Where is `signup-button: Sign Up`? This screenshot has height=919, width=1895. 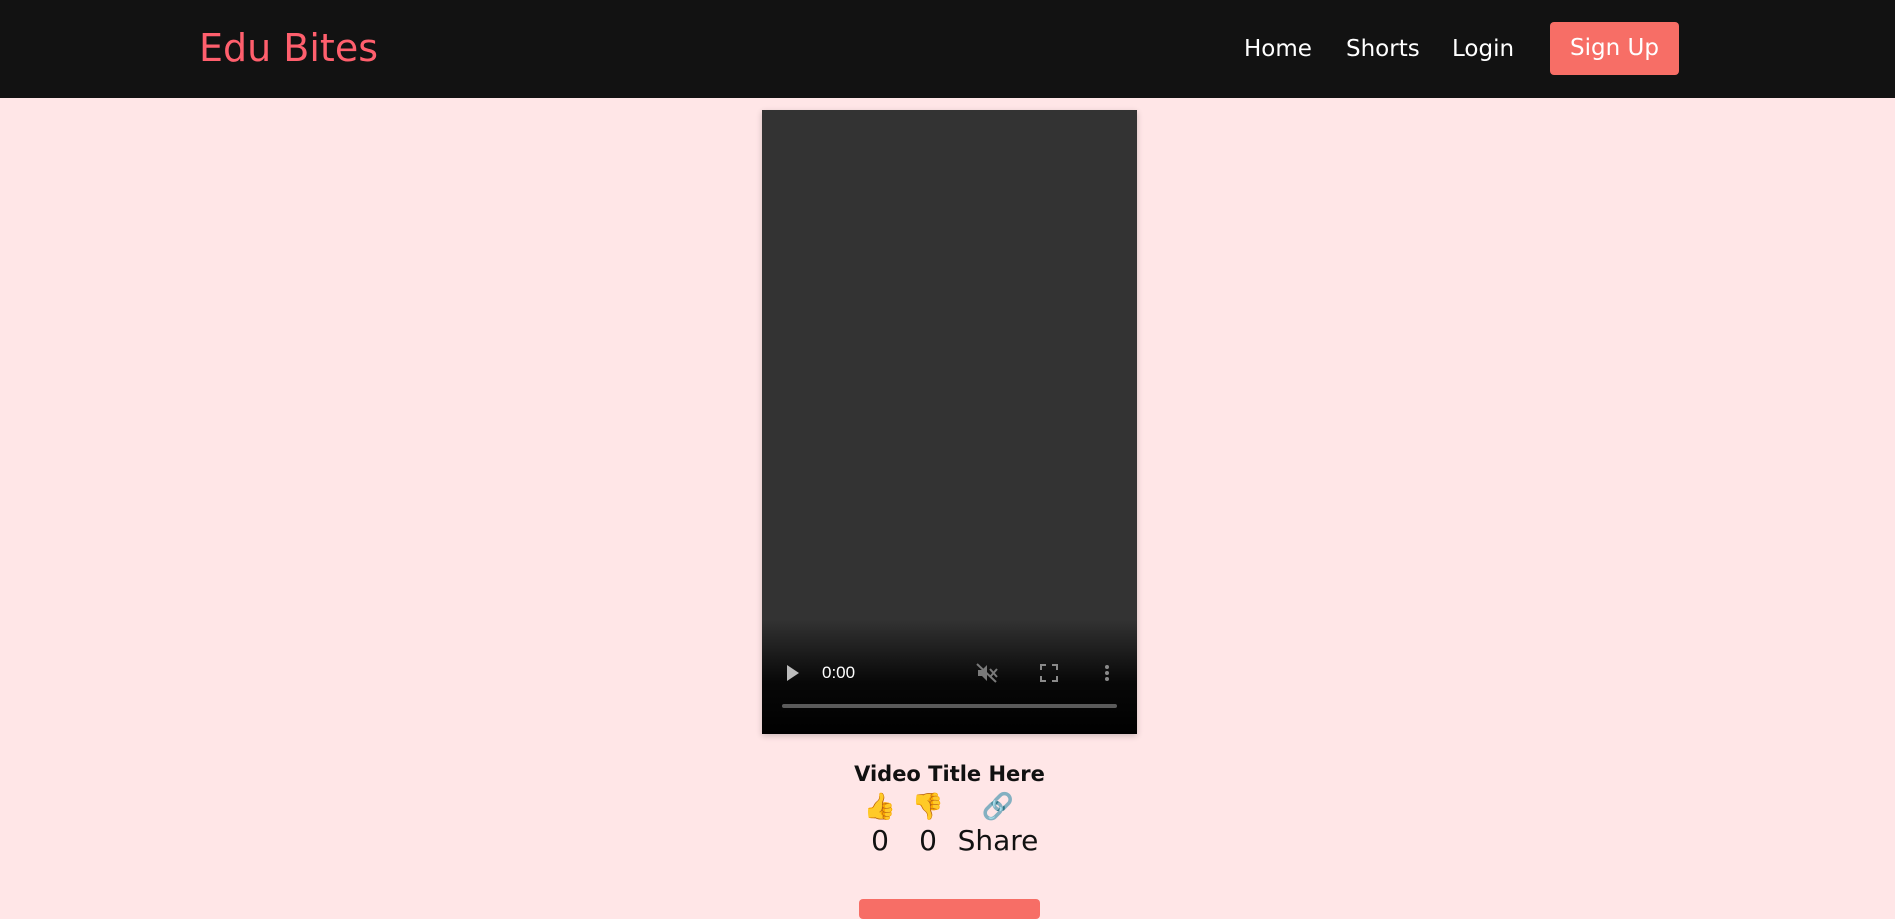 signup-button: Sign Up is located at coordinates (1614, 48).